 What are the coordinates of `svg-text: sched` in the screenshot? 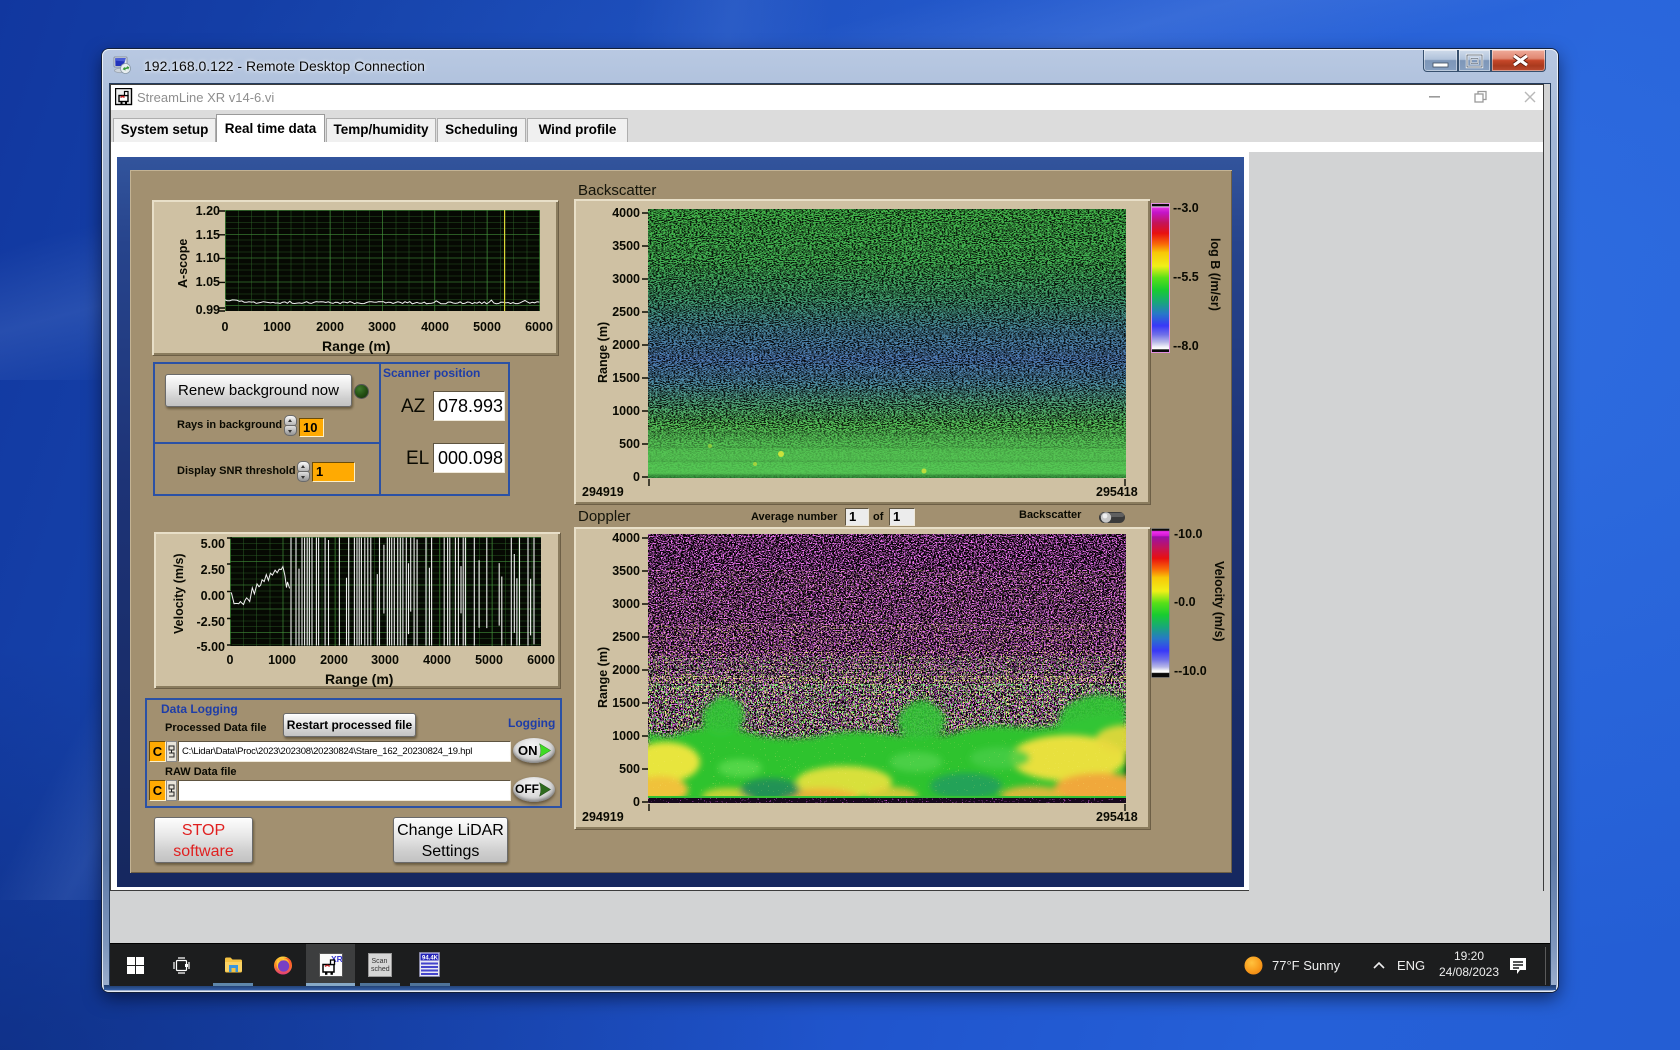 It's located at (380, 969).